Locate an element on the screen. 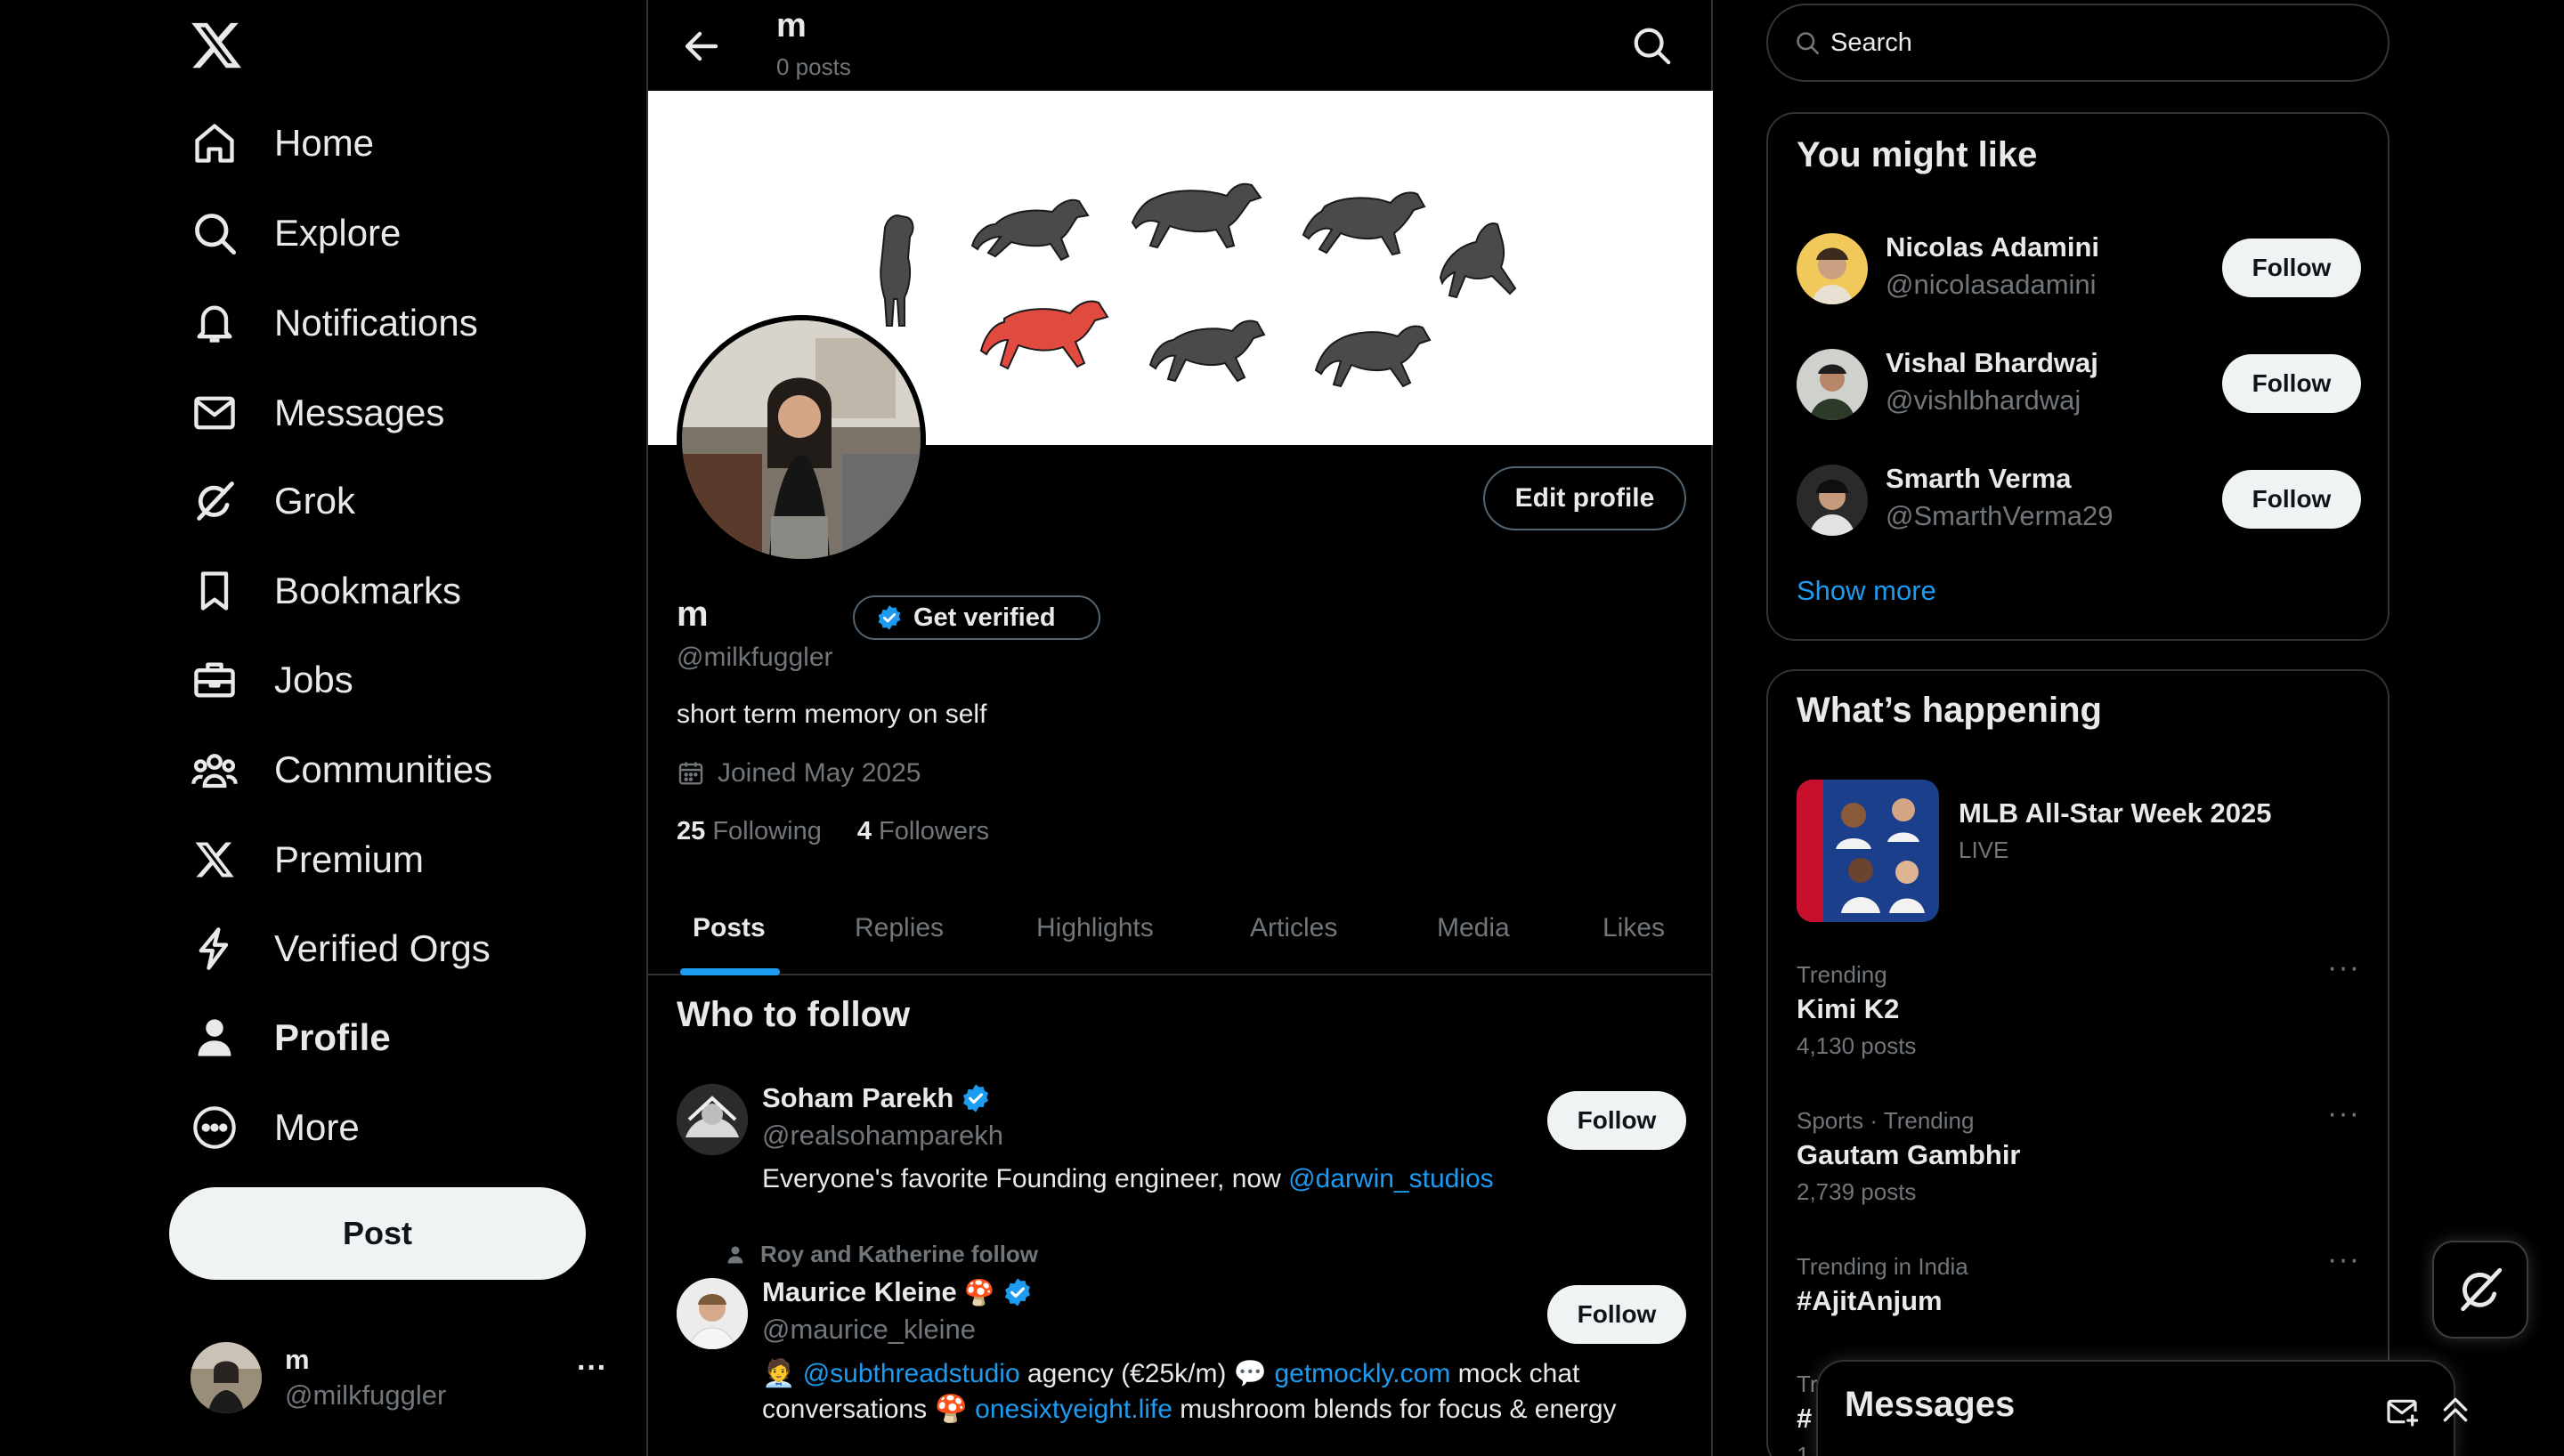 This screenshot has height=1456, width=2564. grok-floating-button is located at coordinates (2480, 1290).